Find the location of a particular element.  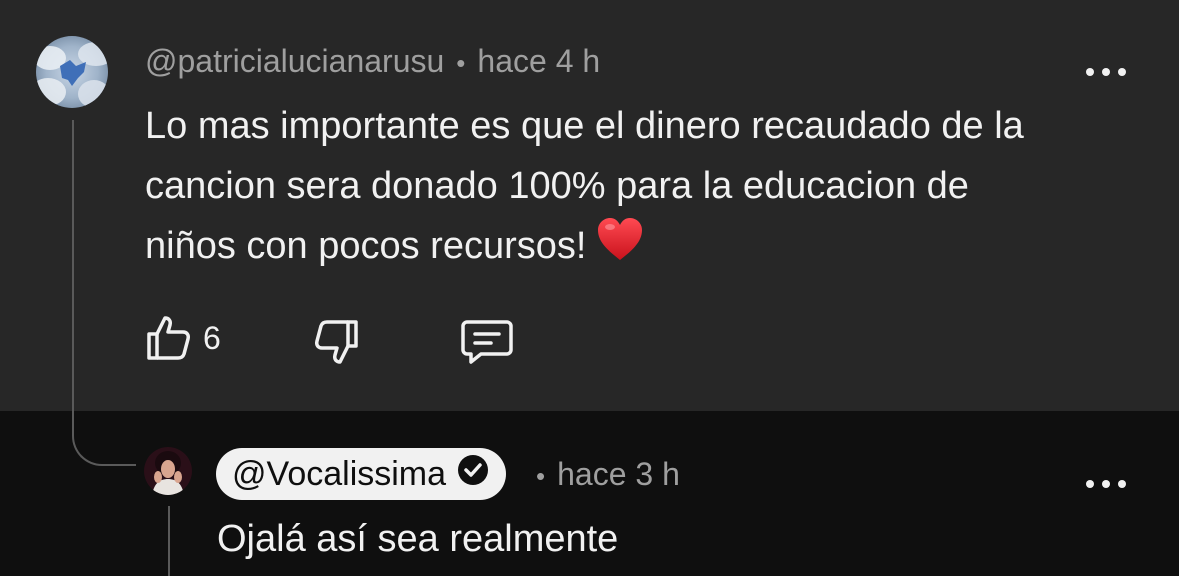

comment-author: @patricialucianarusu is located at coordinates (294, 61).